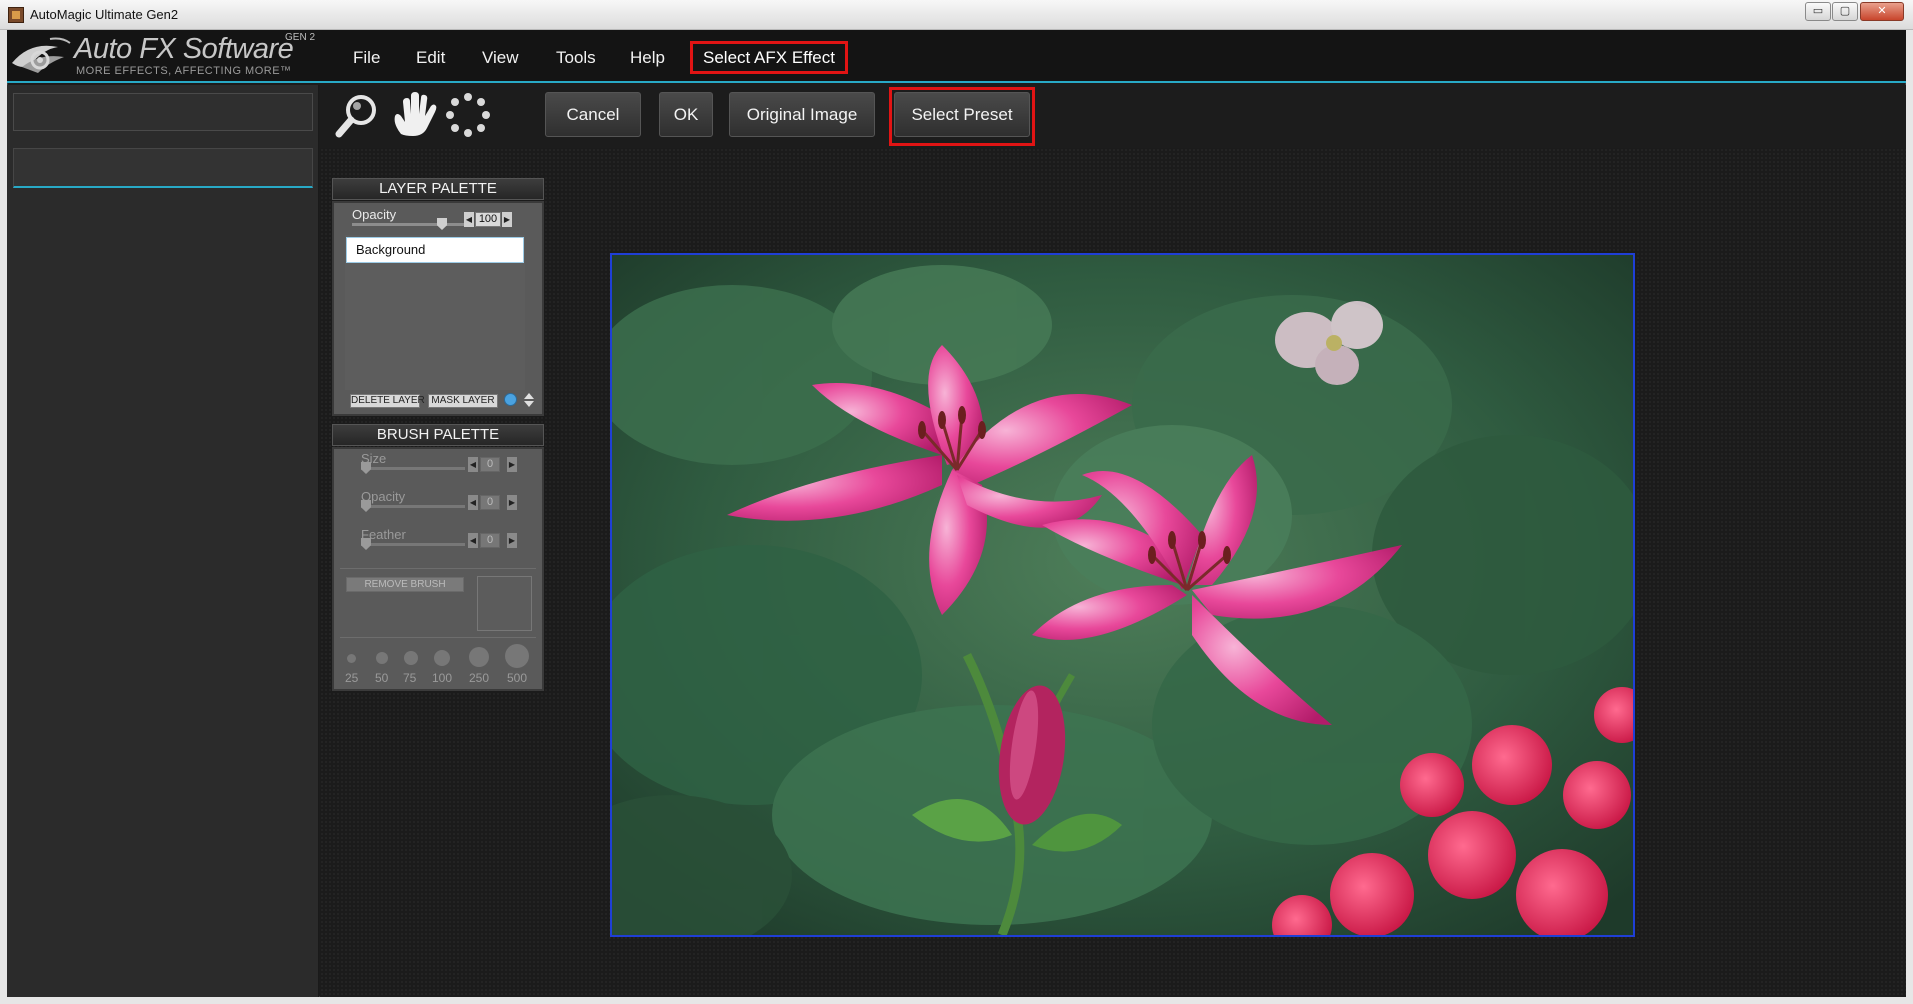 The height and width of the screenshot is (1004, 1913). Describe the element at coordinates (413, 506) in the screenshot. I see `brush-opacity-track` at that location.